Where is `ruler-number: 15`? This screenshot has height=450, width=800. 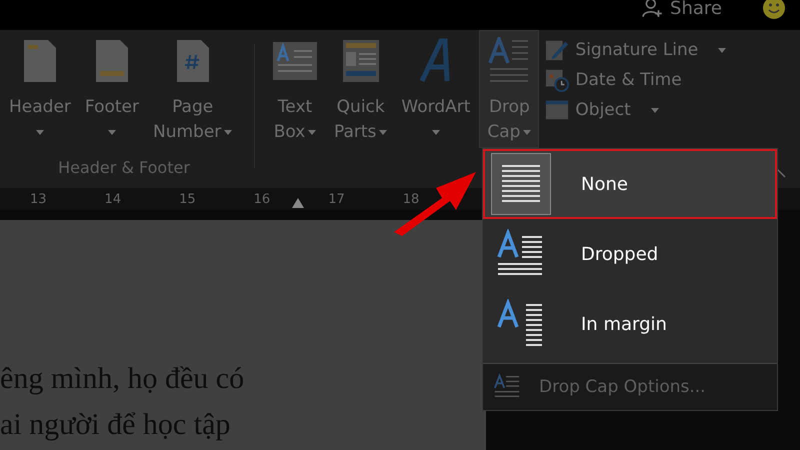 ruler-number: 15 is located at coordinates (187, 199).